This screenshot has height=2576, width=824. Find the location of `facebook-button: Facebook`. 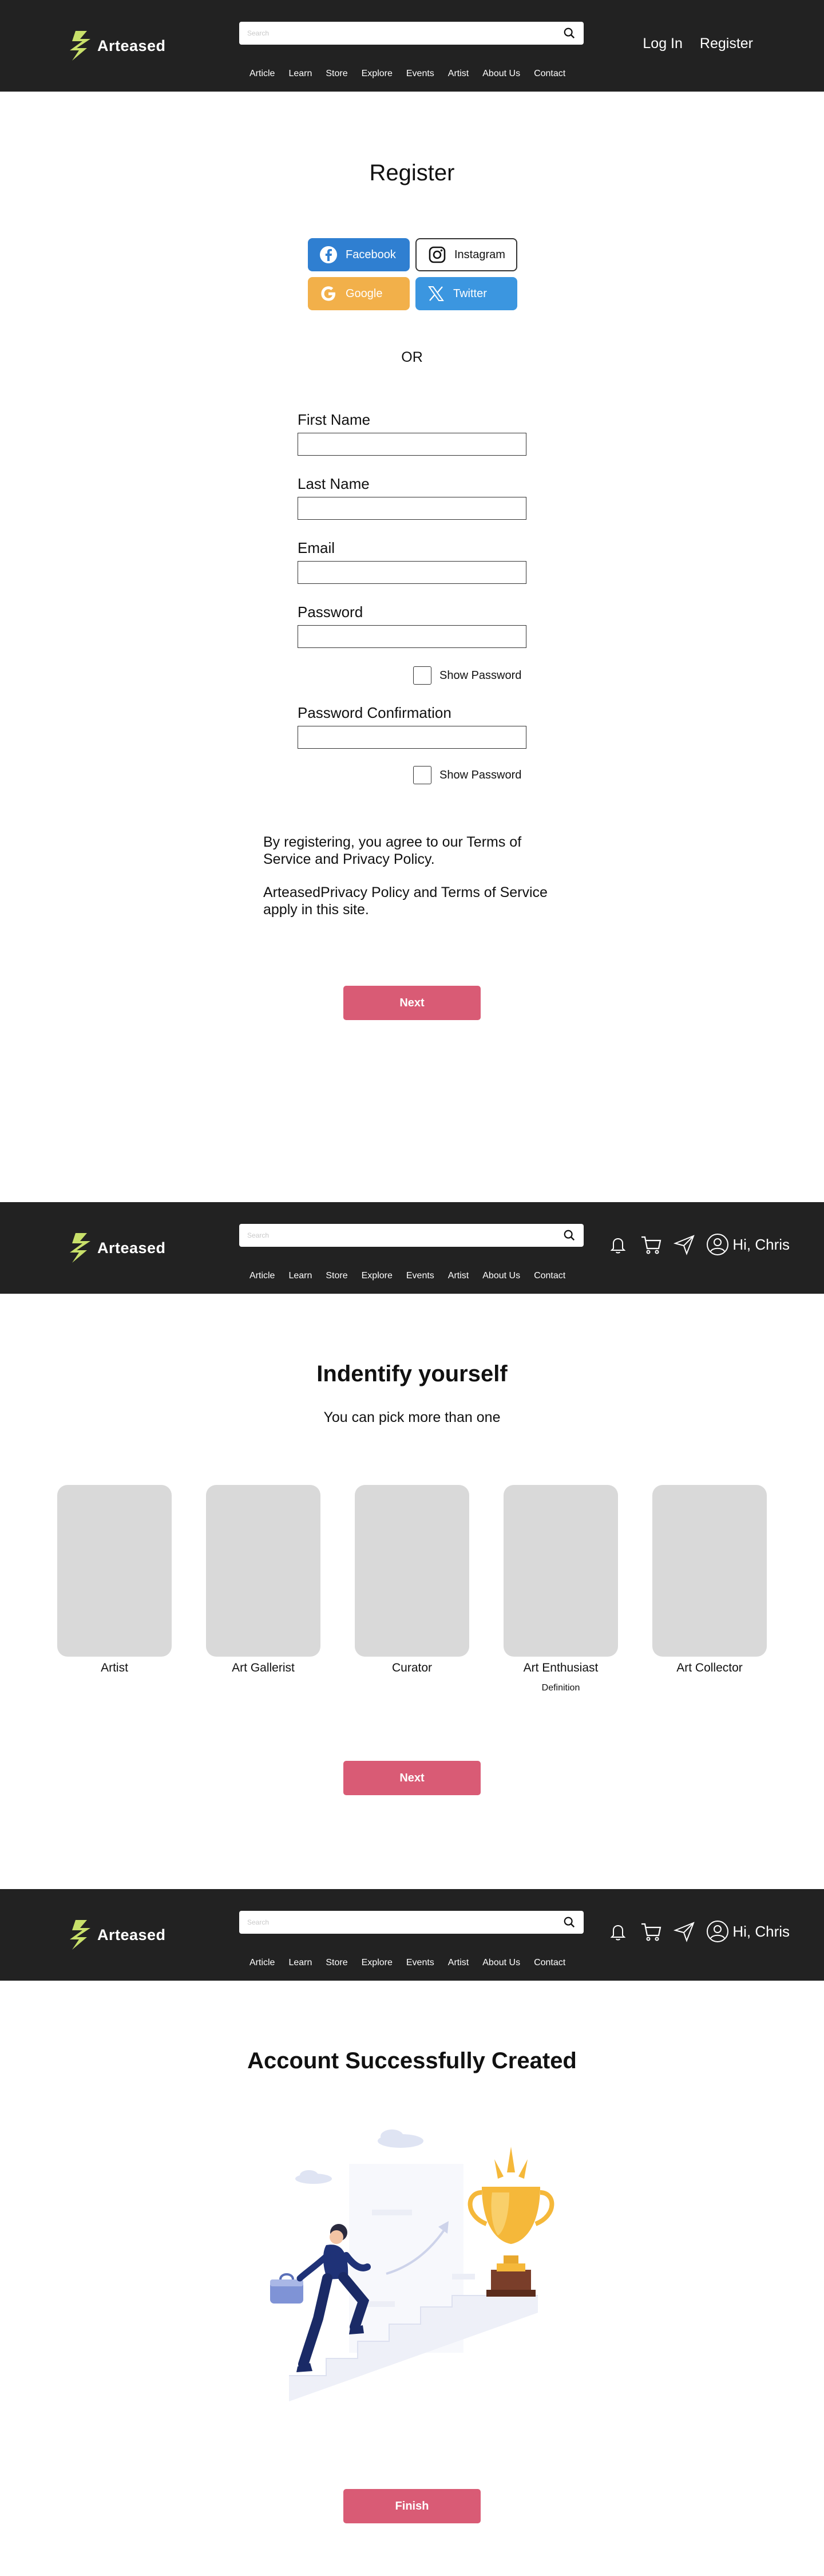

facebook-button: Facebook is located at coordinates (359, 254).